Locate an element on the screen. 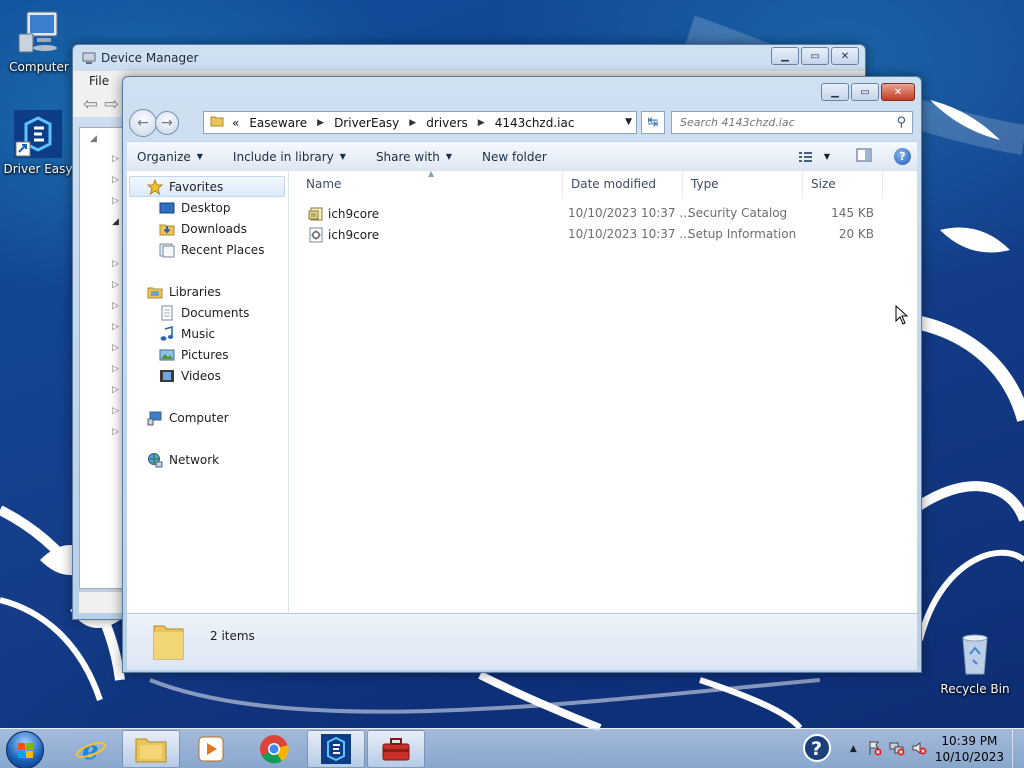 This screenshot has height=768, width=1024. include-in-library-button: Include in library ▼ is located at coordinates (289, 157).